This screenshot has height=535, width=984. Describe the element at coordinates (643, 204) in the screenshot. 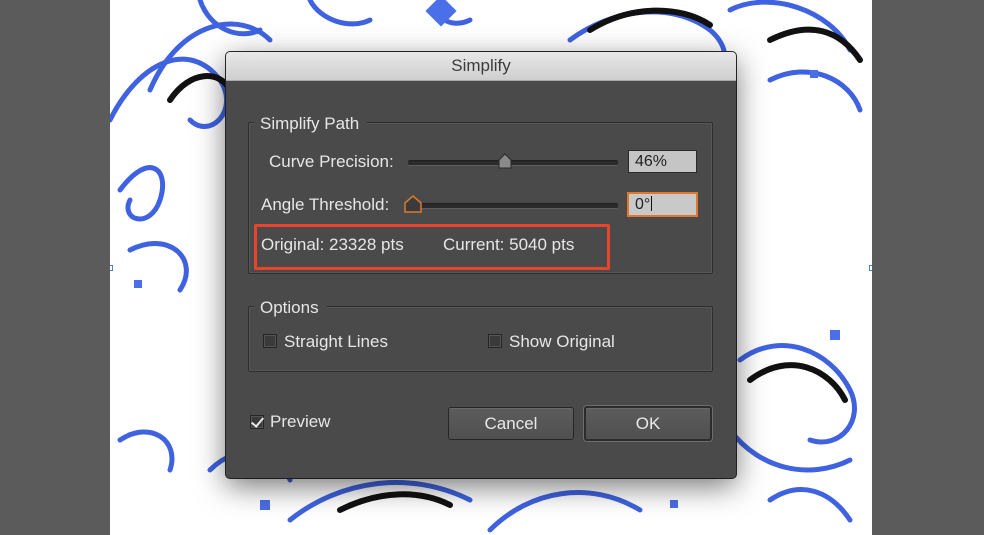

I see `angle-threshold-value: 0°` at that location.